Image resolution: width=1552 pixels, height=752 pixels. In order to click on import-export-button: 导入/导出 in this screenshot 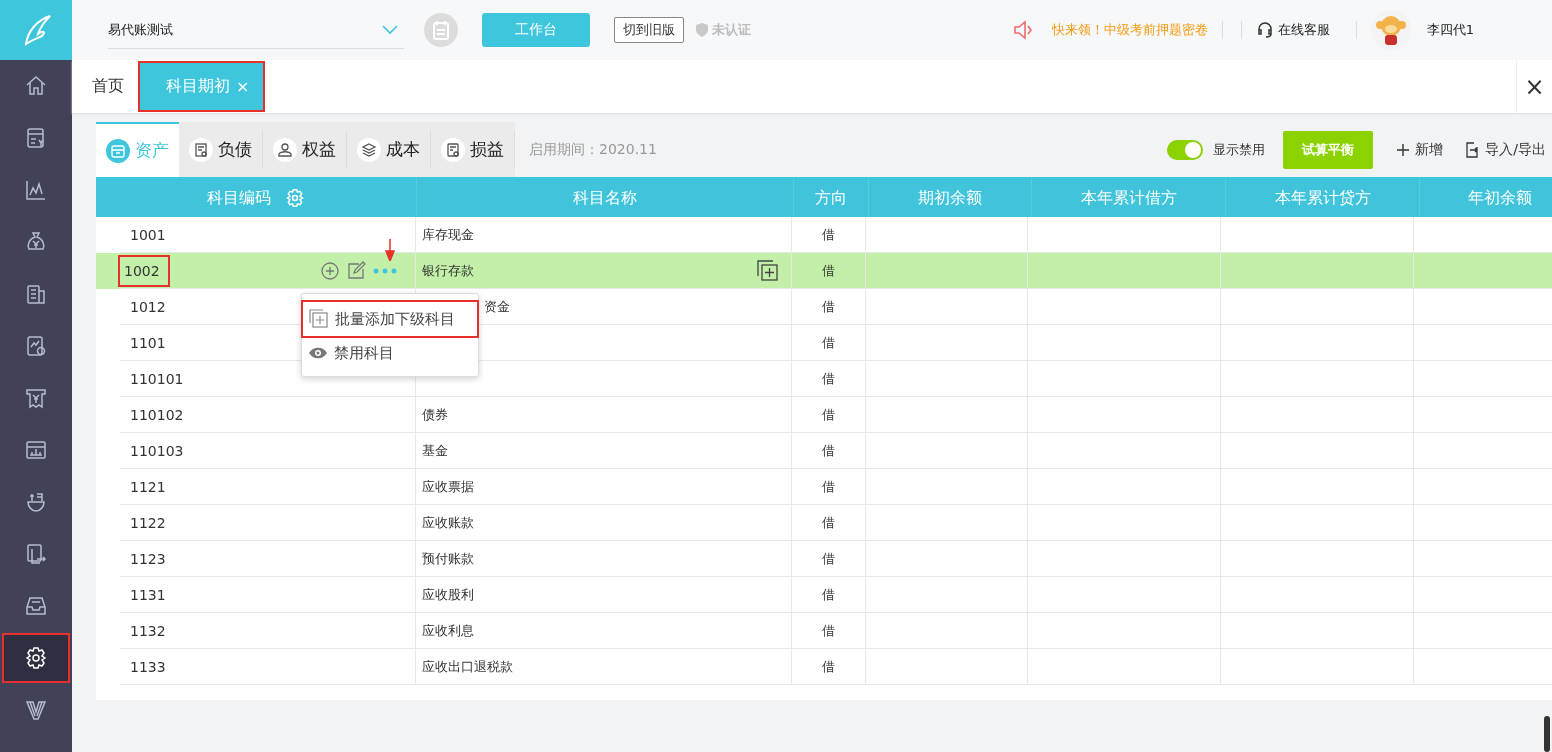, I will do `click(1505, 149)`.